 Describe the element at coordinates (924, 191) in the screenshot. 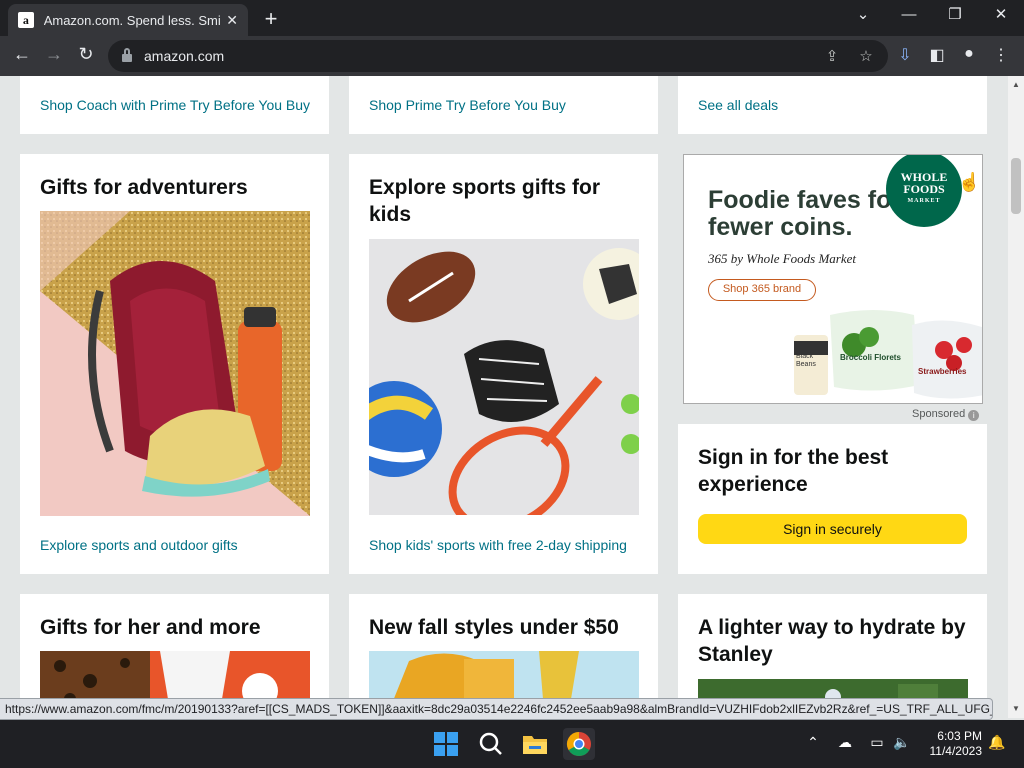

I see `whole-foods-logo: WHOLE FOODS MARKET` at that location.